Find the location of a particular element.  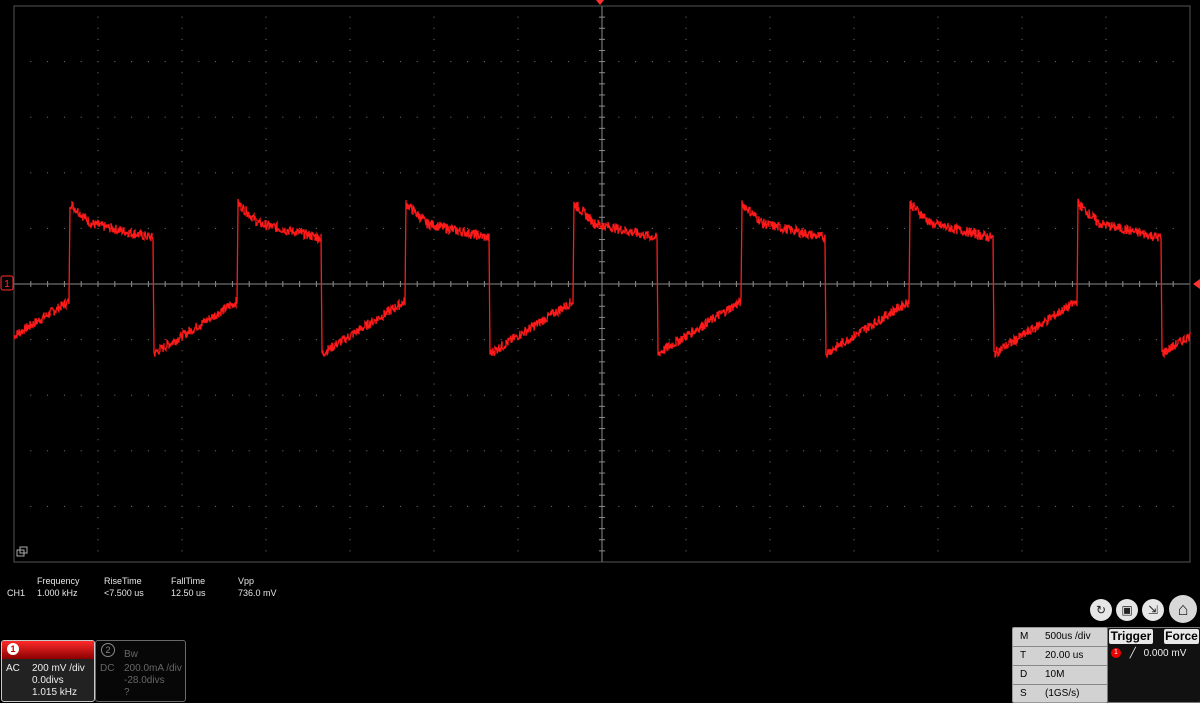

timebase-row-d: D 10M is located at coordinates (1060, 675).